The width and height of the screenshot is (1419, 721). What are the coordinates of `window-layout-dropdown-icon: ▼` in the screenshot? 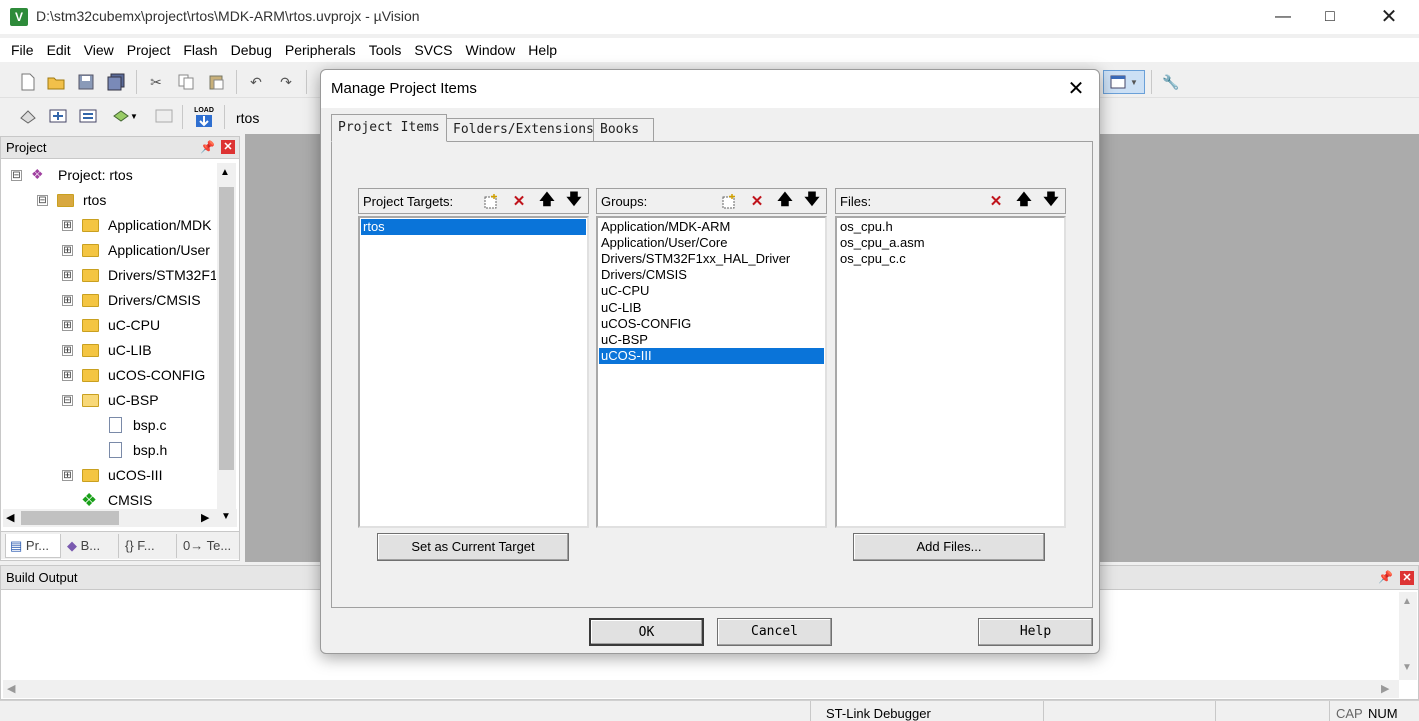 It's located at (1124, 82).